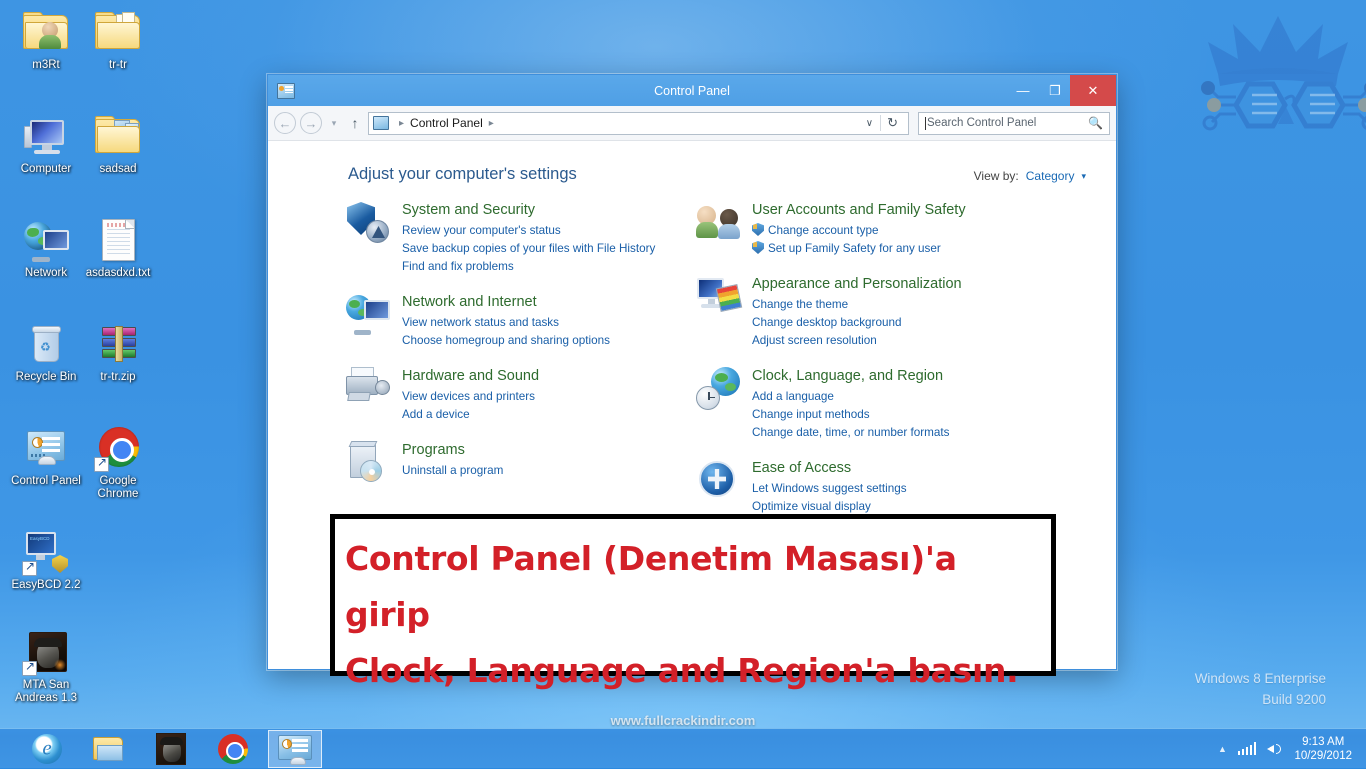 This screenshot has width=1366, height=769. What do you see at coordinates (446, 123) in the screenshot?
I see `breadcrumb-control-panel: Control Panel` at bounding box center [446, 123].